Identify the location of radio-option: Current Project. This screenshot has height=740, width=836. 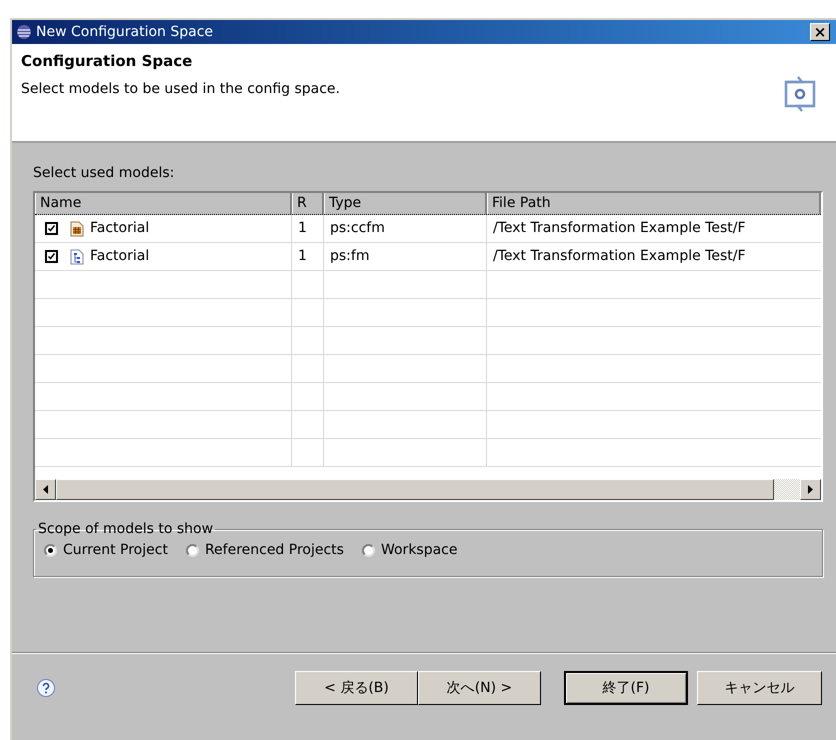
(106, 550).